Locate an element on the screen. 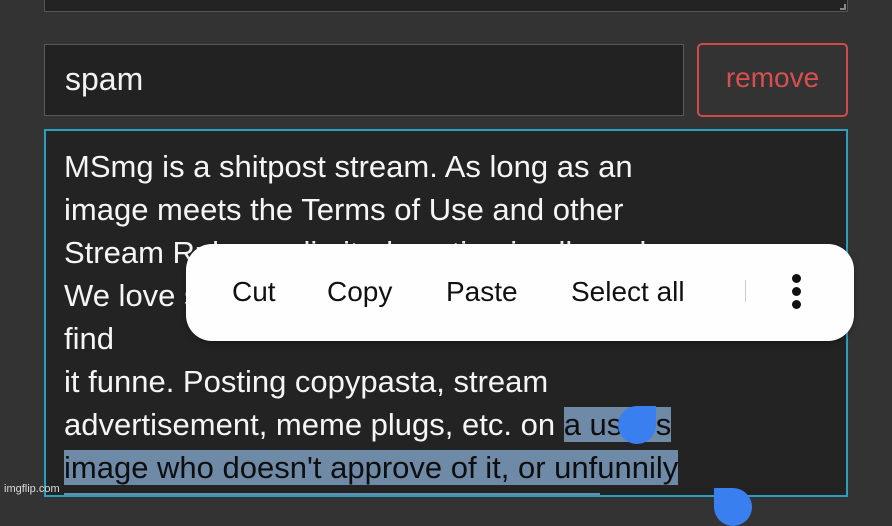 This screenshot has height=526, width=892. watermark: imgflip.com is located at coordinates (32, 489).